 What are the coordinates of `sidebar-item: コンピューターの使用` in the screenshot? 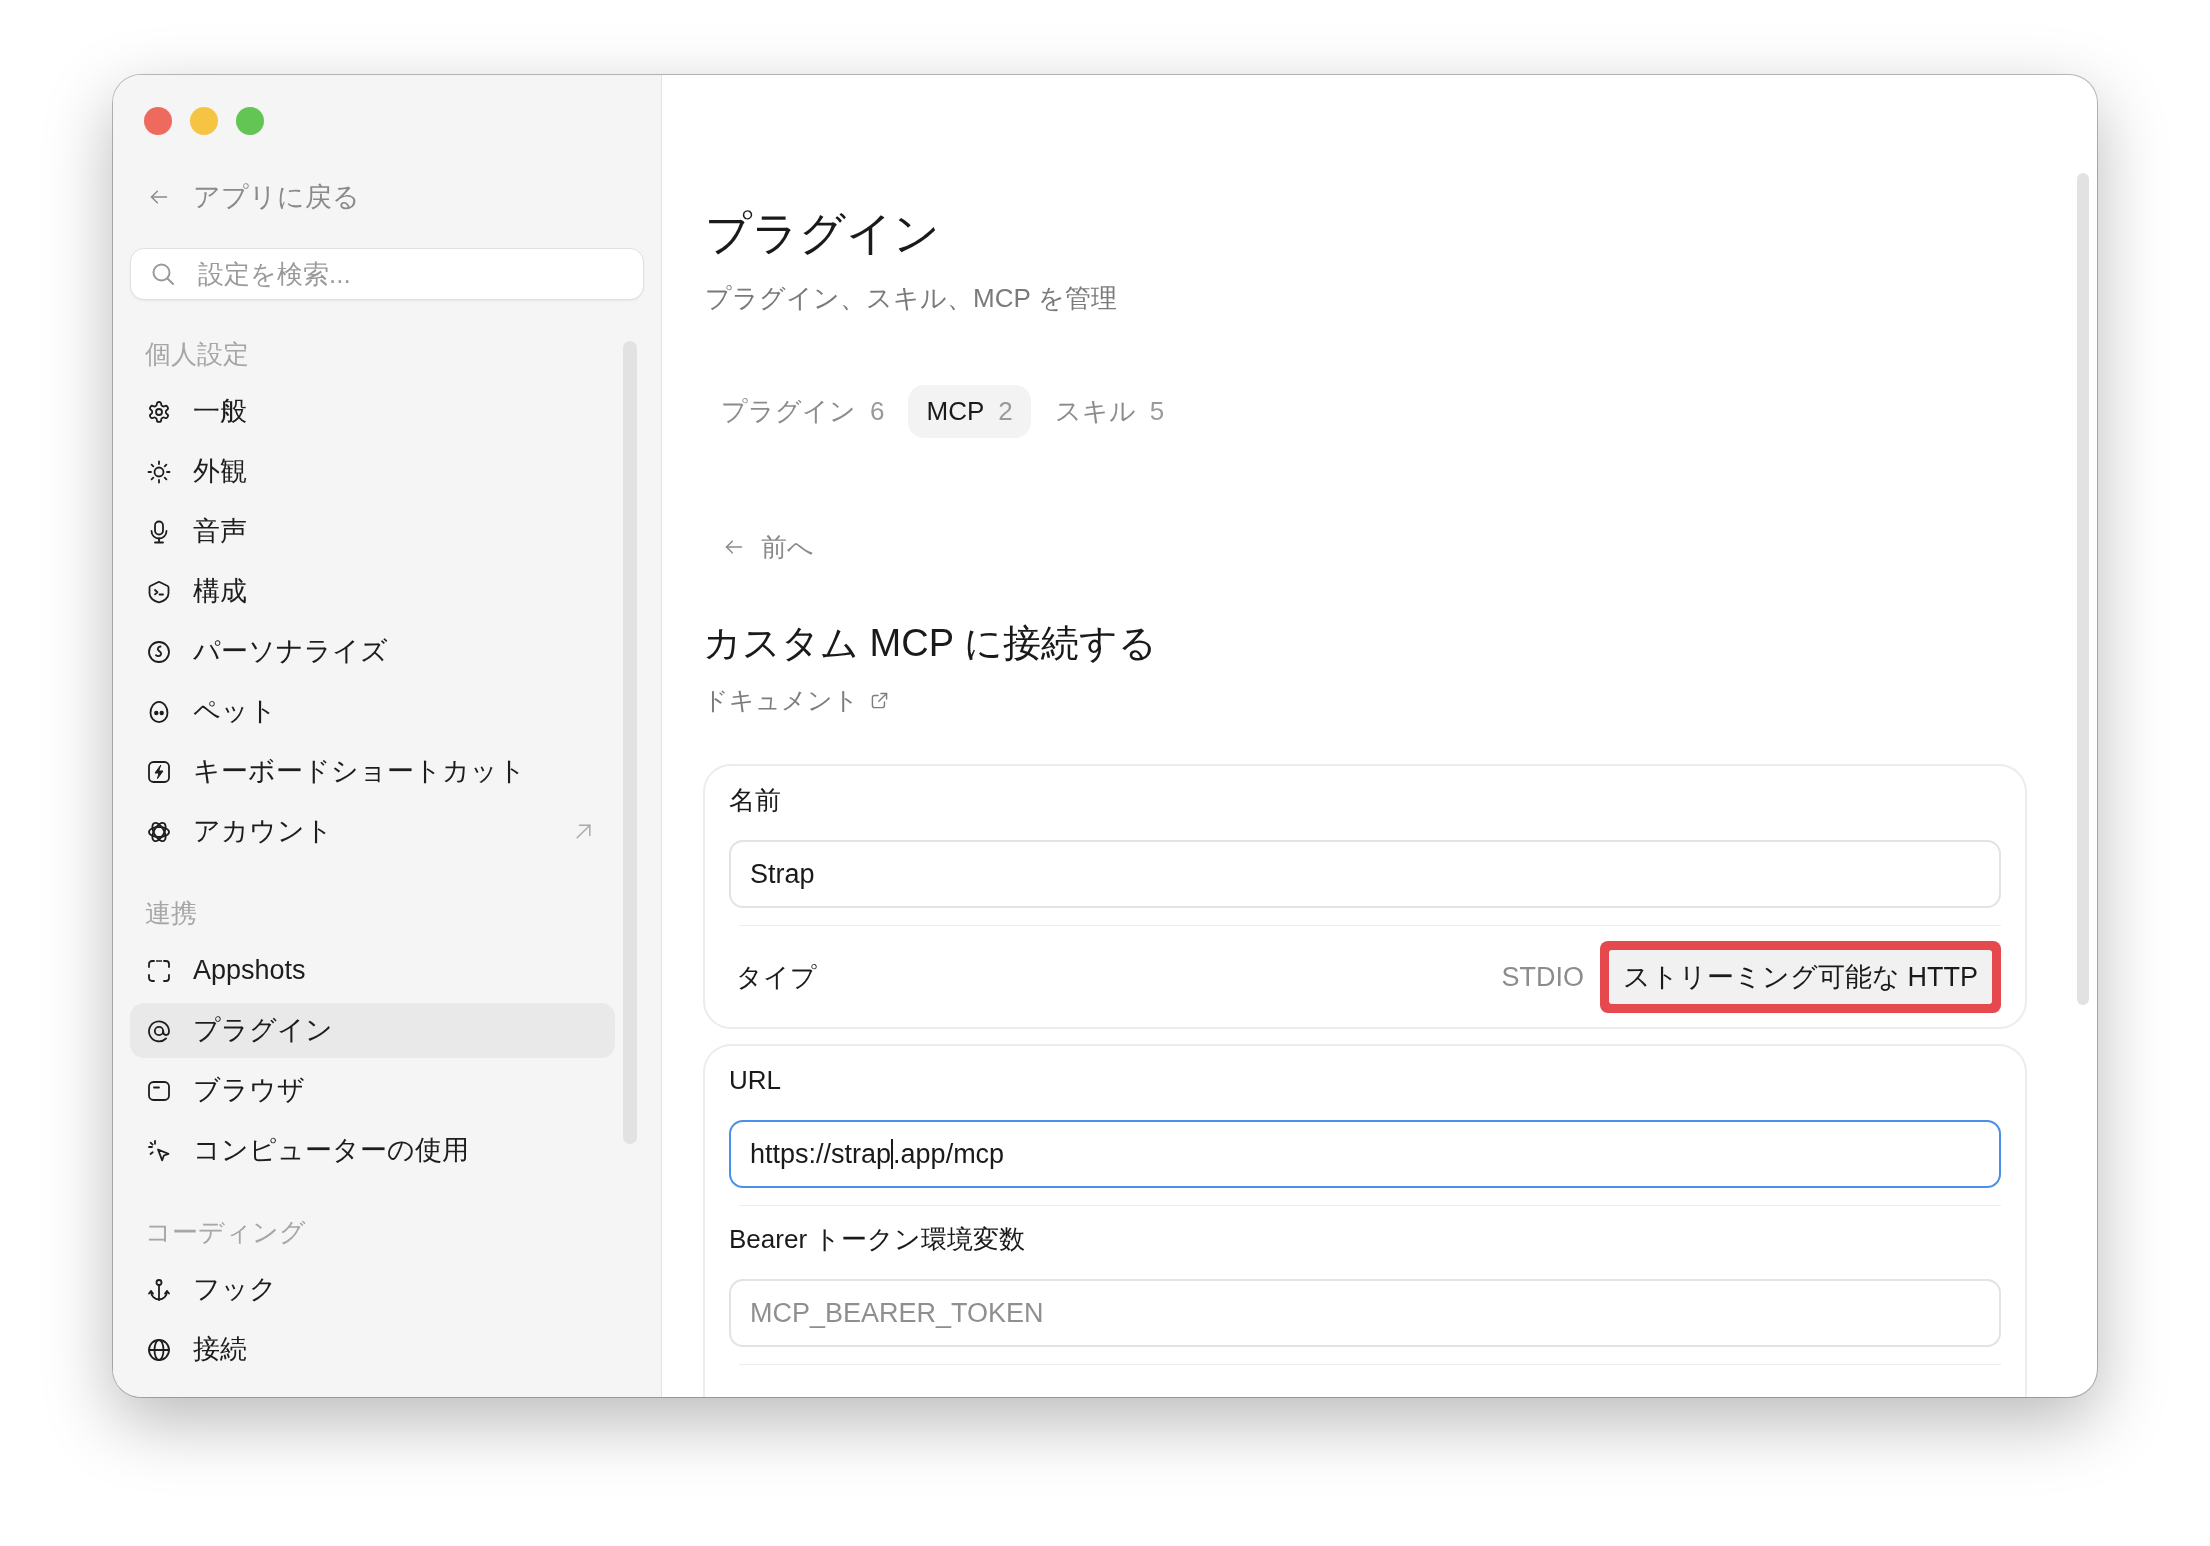 It's located at (372, 1150).